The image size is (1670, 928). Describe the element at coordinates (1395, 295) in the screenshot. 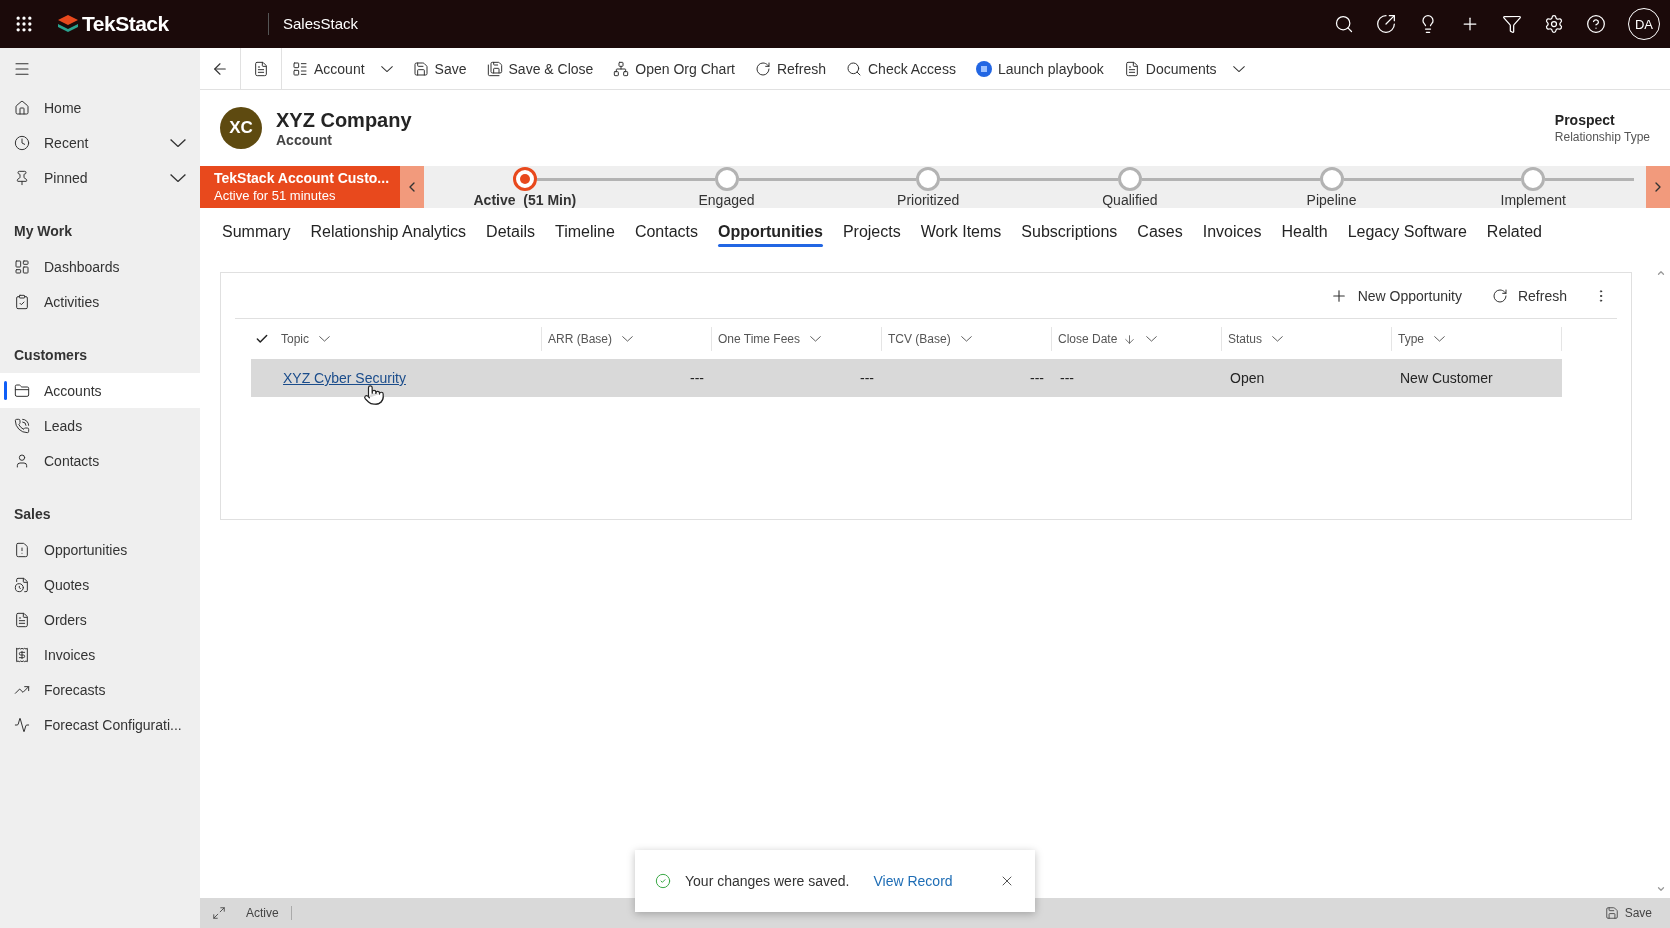

I see `grid-action-button: New Opportunity` at that location.